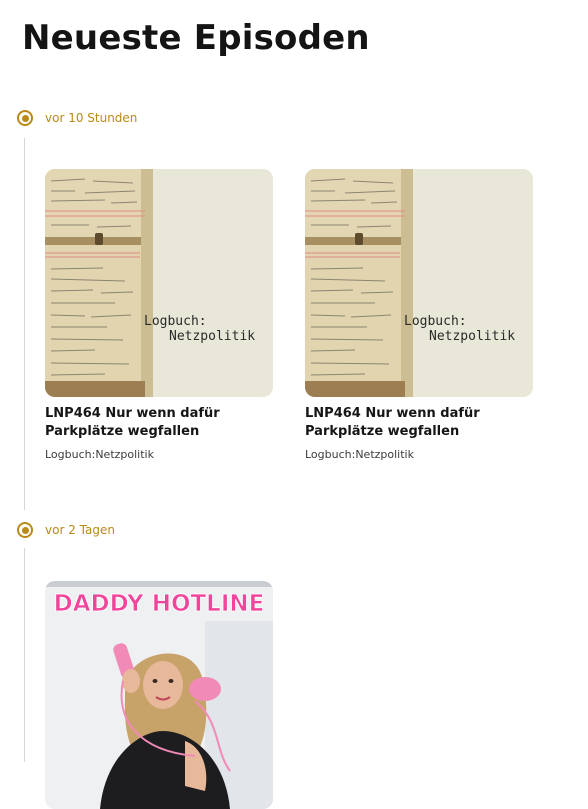 The height and width of the screenshot is (809, 588). I want to click on page-title: Neueste Episoden, so click(196, 38).